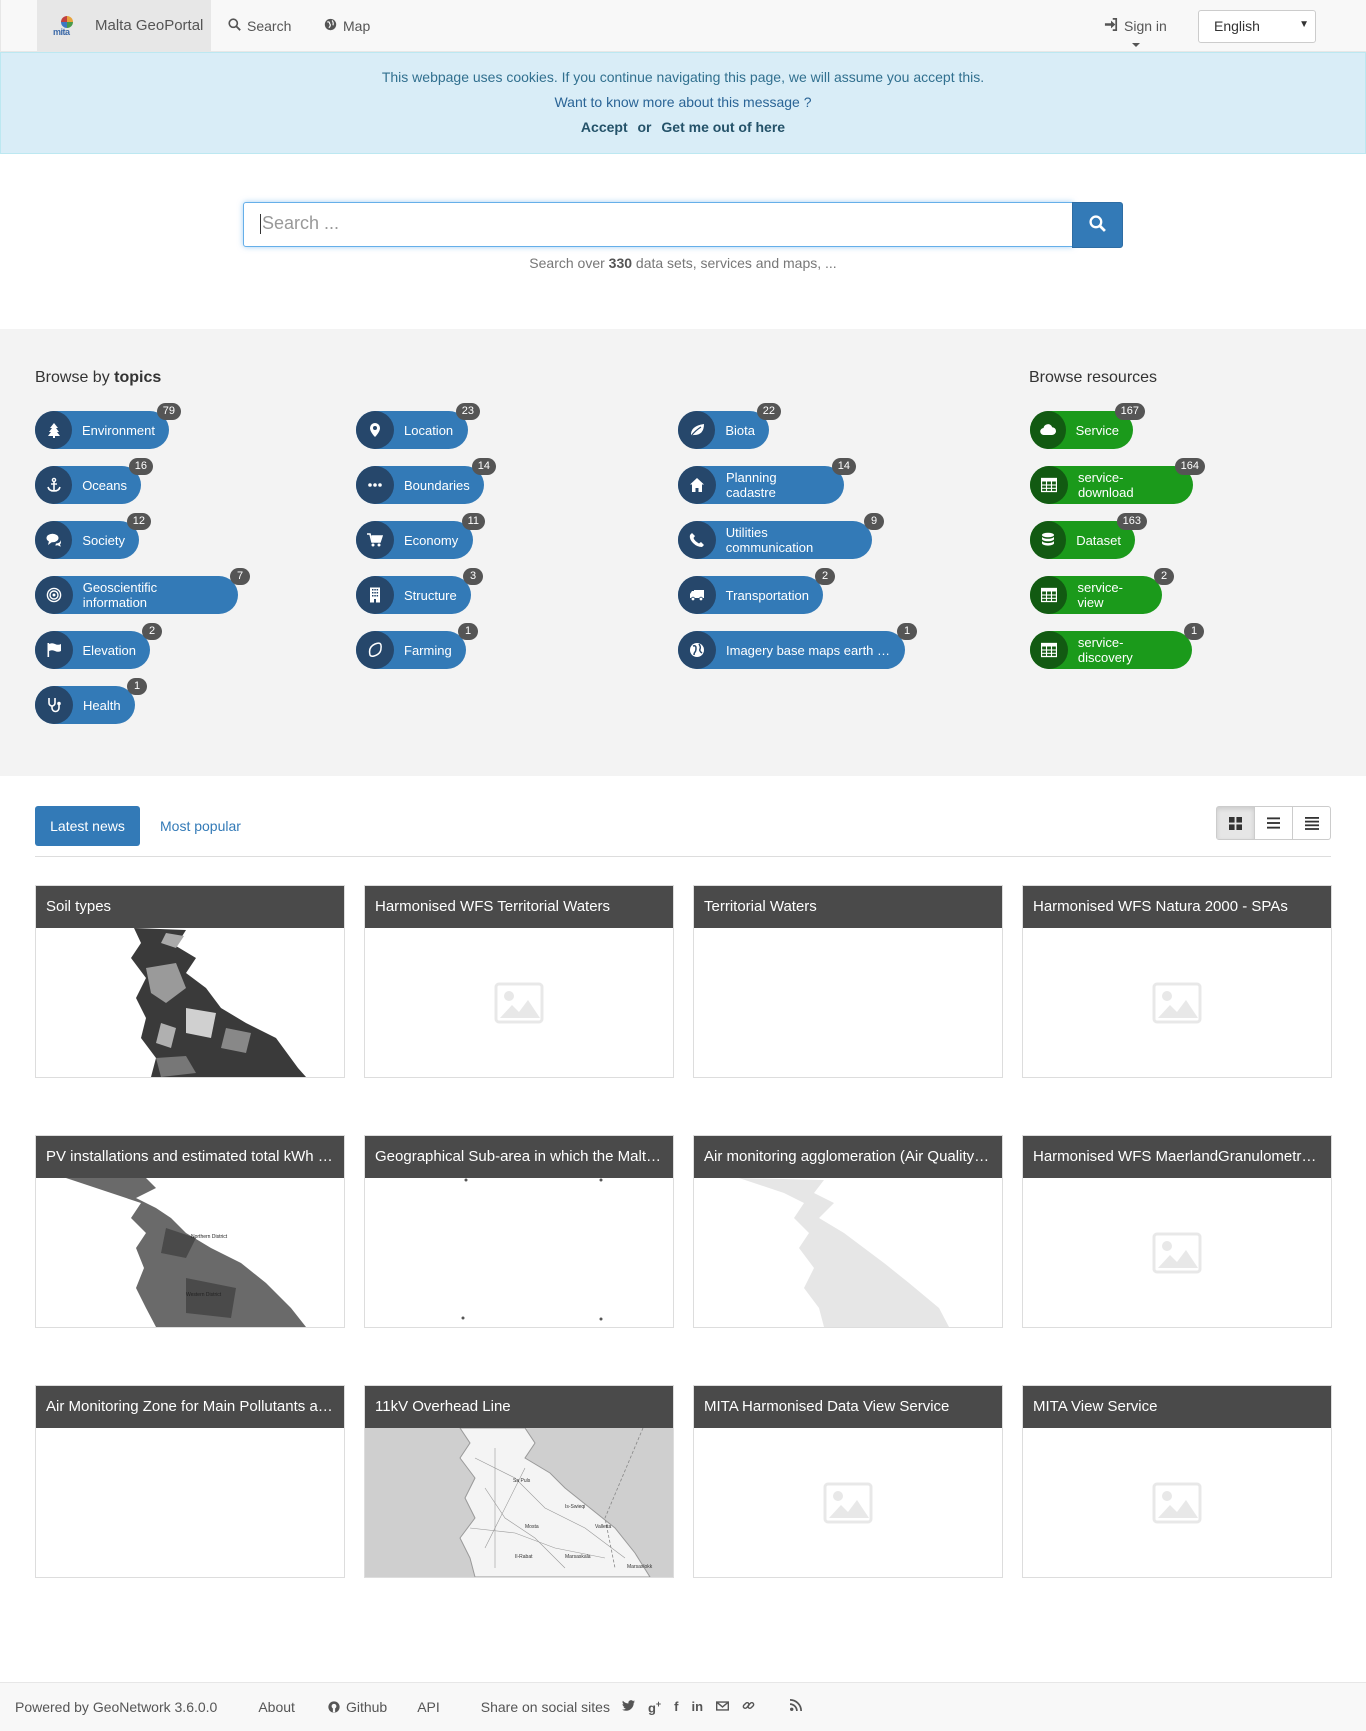 This screenshot has height=1731, width=1366. I want to click on truck-icon, so click(697, 595).